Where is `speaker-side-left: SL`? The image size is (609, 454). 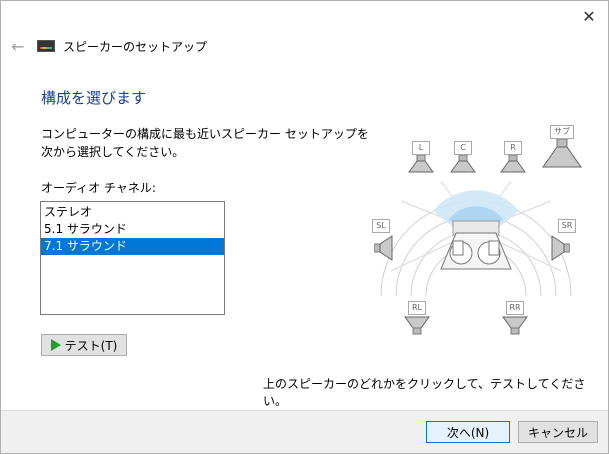 speaker-side-left: SL is located at coordinates (387, 242).